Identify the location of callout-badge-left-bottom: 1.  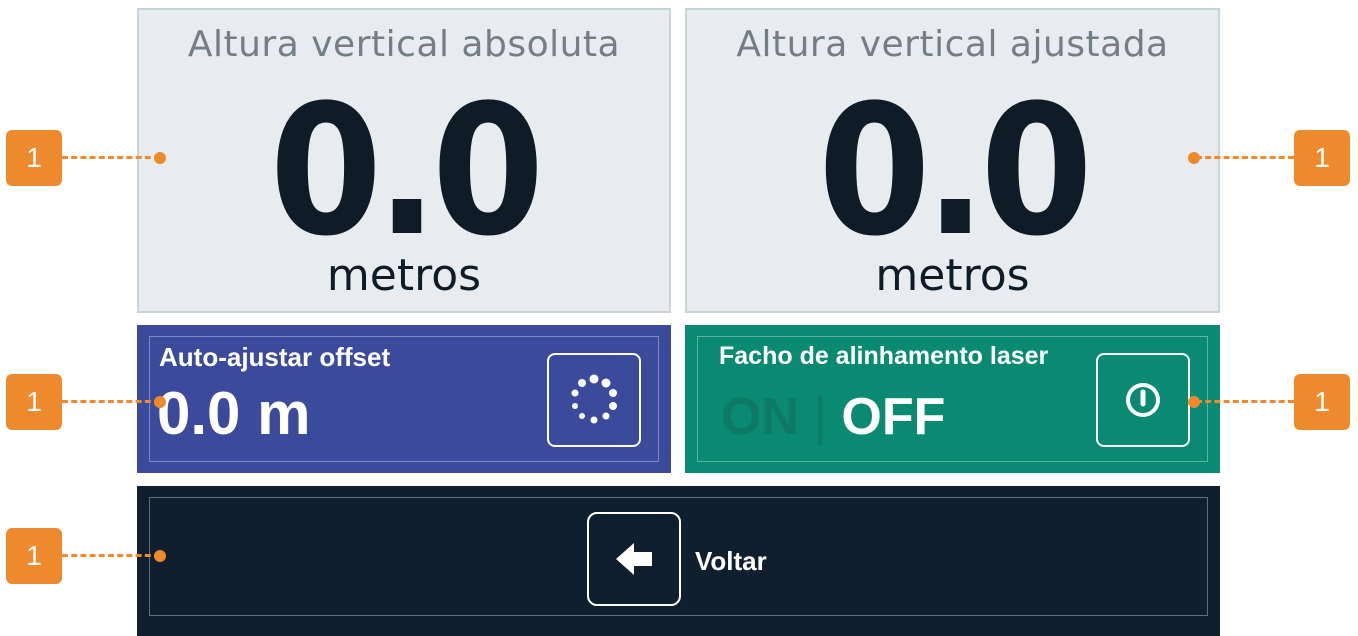
(34, 556).